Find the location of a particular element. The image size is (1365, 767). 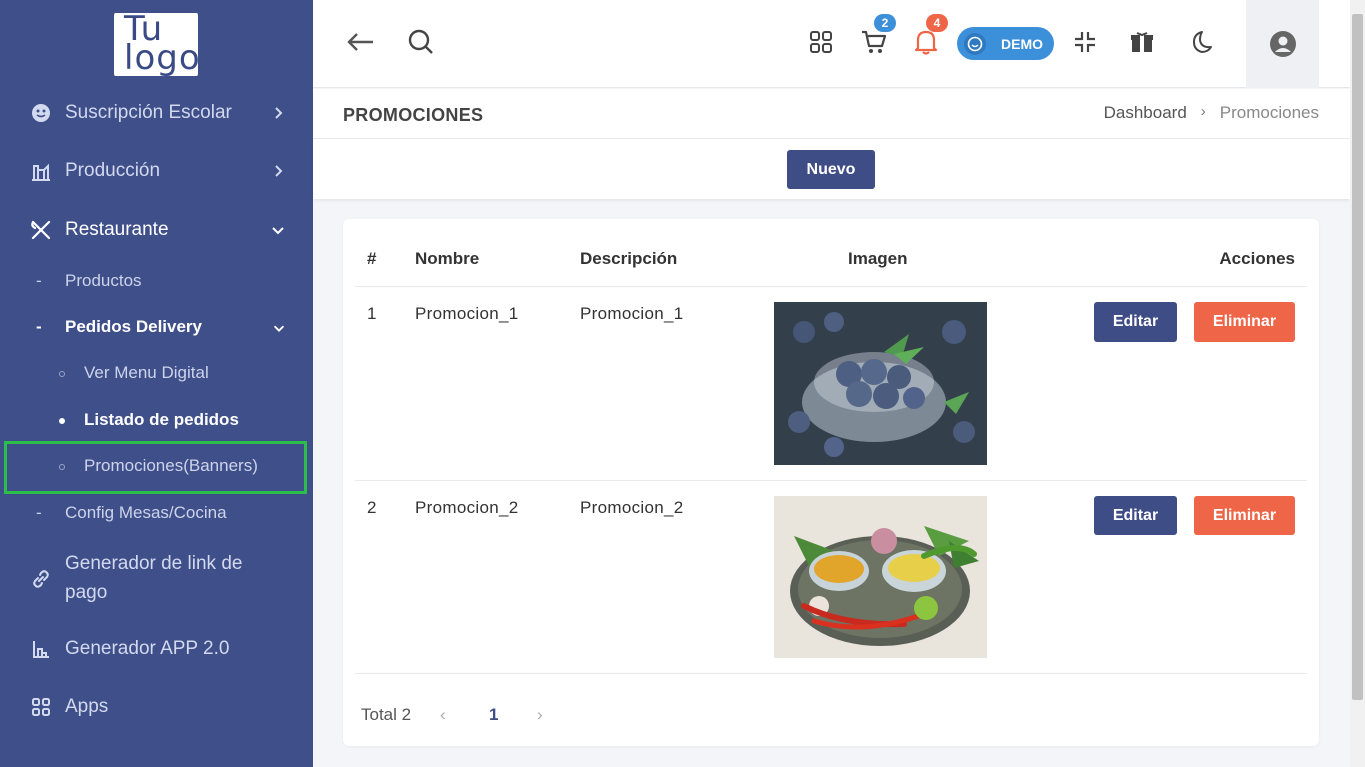

utensils-icon is located at coordinates (41, 230).